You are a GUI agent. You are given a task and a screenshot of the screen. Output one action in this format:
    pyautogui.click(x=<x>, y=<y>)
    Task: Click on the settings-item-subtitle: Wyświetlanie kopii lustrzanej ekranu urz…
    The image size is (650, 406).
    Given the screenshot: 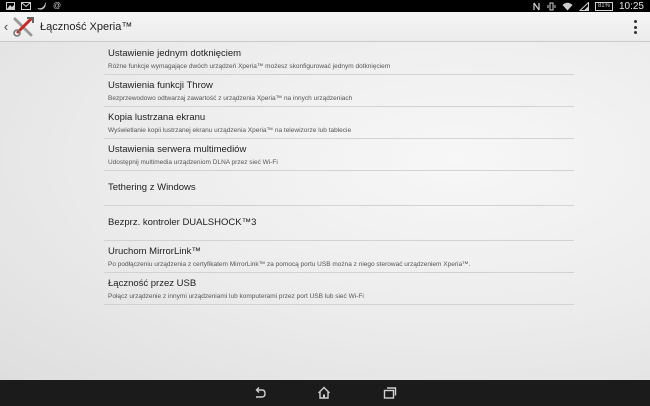 What is the action you would take?
    pyautogui.click(x=230, y=130)
    